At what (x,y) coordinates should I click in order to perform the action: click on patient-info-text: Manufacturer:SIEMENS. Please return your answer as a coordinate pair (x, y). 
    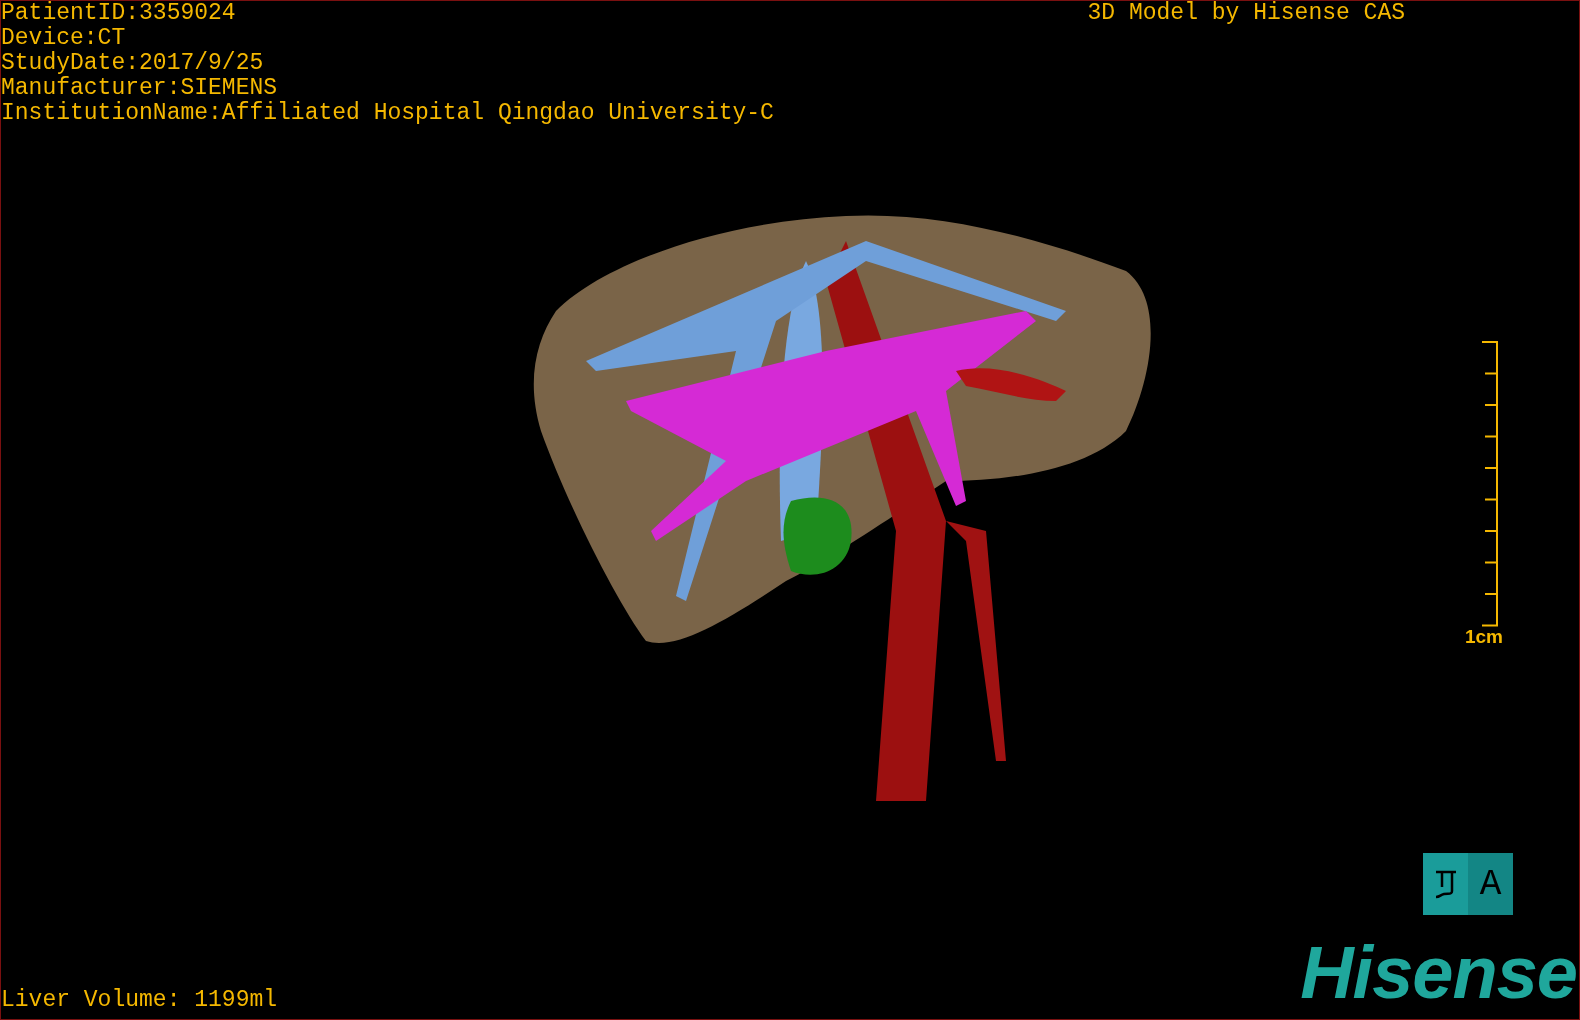
    Looking at the image, I should click on (140, 88).